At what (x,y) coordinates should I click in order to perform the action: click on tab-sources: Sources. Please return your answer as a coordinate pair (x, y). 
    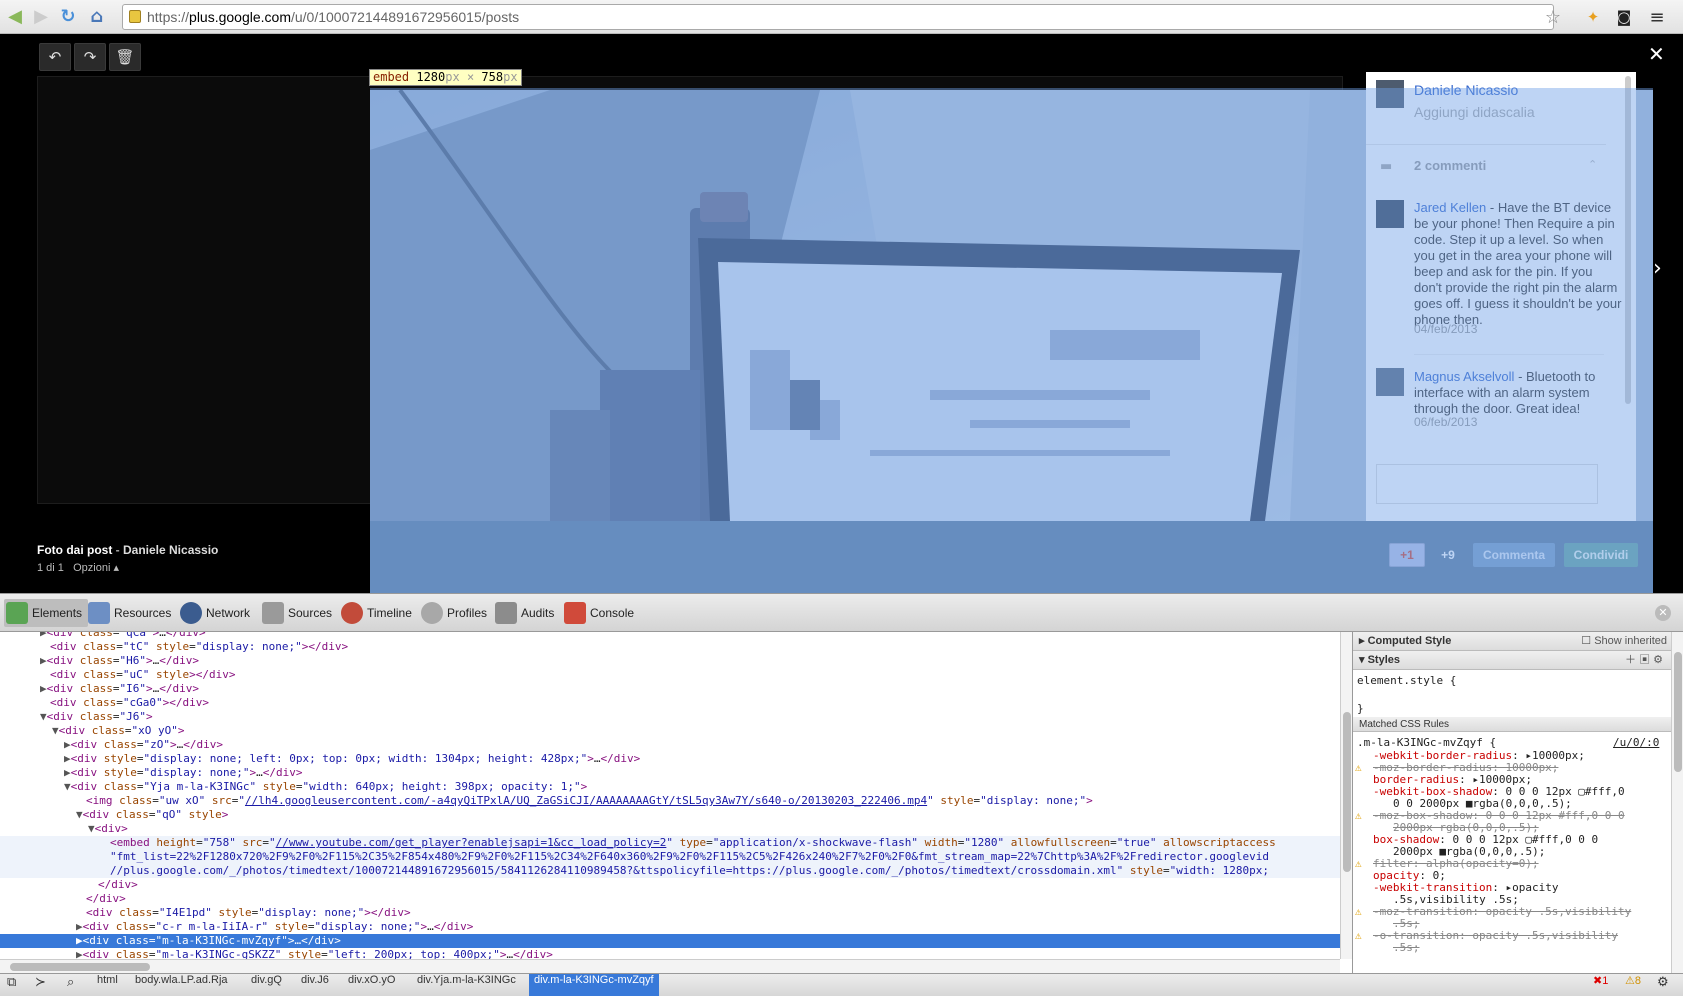
    Looking at the image, I should click on (297, 613).